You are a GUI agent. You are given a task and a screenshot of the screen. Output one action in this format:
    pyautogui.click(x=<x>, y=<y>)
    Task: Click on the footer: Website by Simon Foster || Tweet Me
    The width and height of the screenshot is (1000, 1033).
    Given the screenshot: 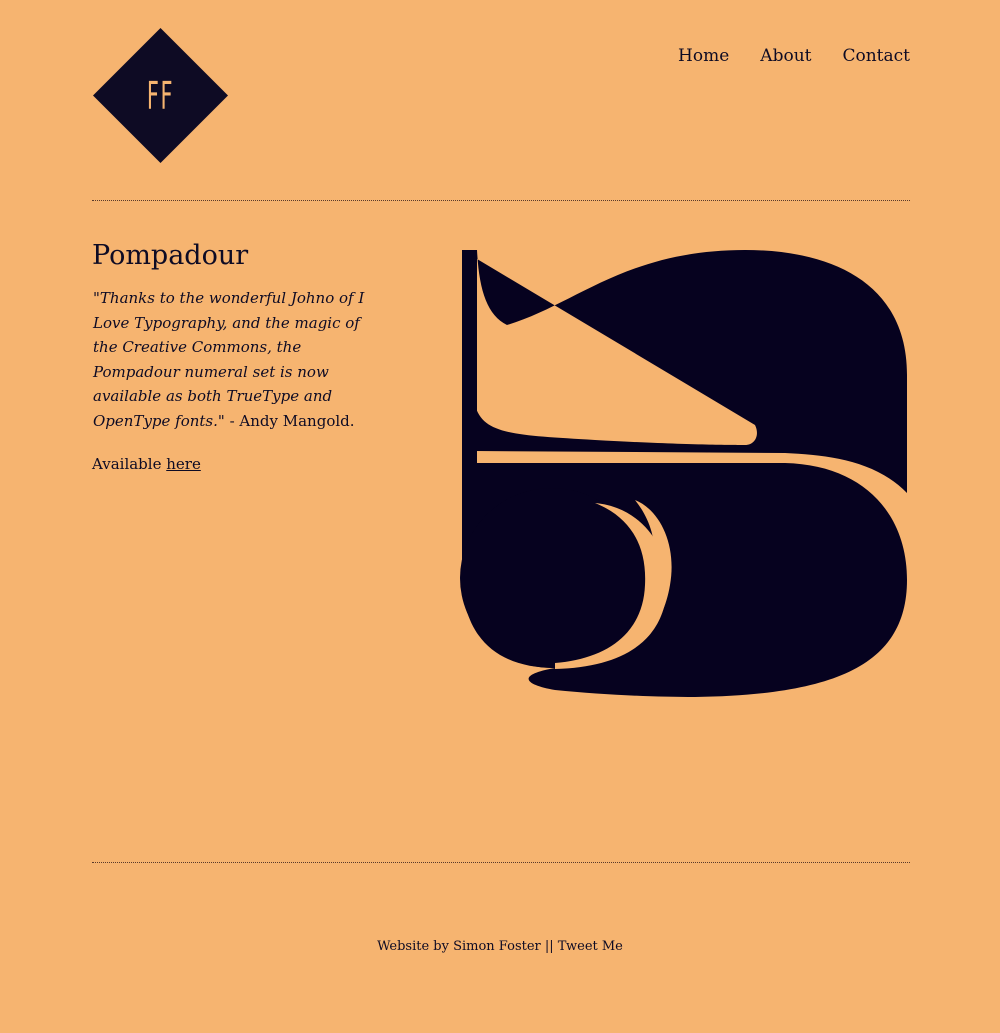 What is the action you would take?
    pyautogui.click(x=500, y=947)
    